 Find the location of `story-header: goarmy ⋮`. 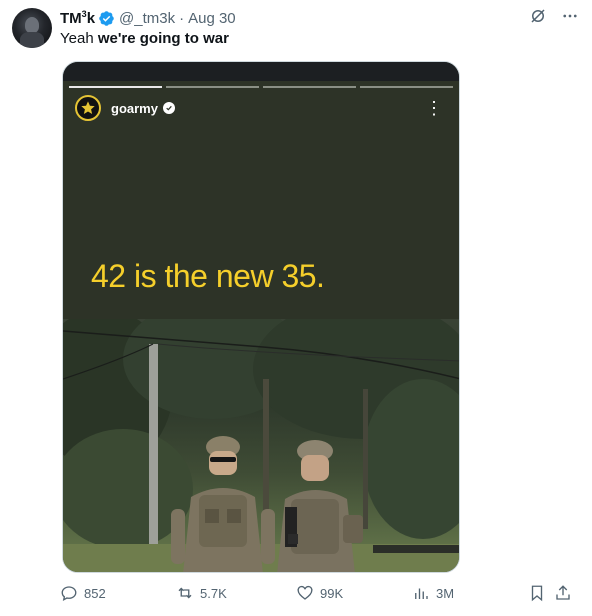

story-header: goarmy ⋮ is located at coordinates (261, 108).